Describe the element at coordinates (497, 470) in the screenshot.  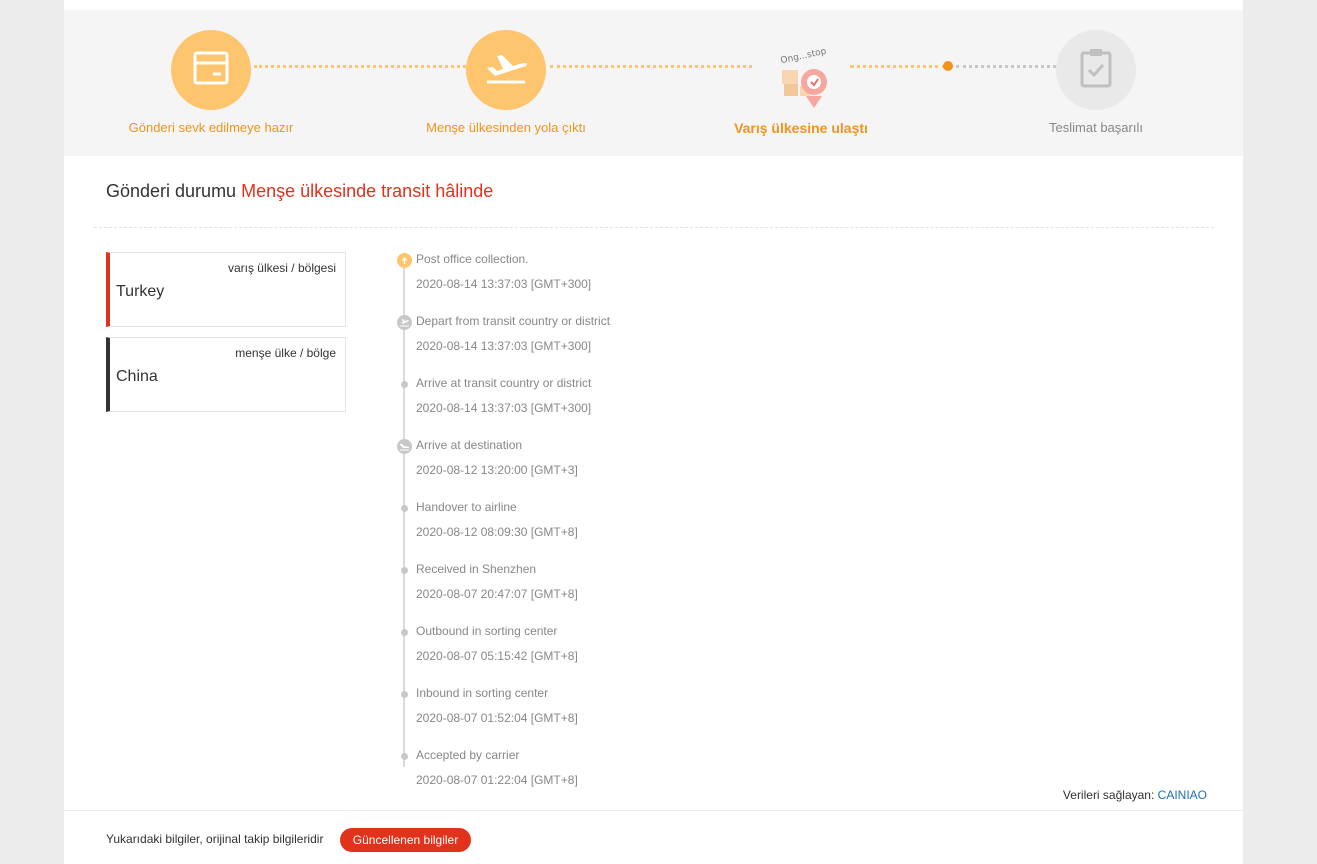
I see `event-time: 2020-08-12 13:20:00 [GMT+3]` at that location.